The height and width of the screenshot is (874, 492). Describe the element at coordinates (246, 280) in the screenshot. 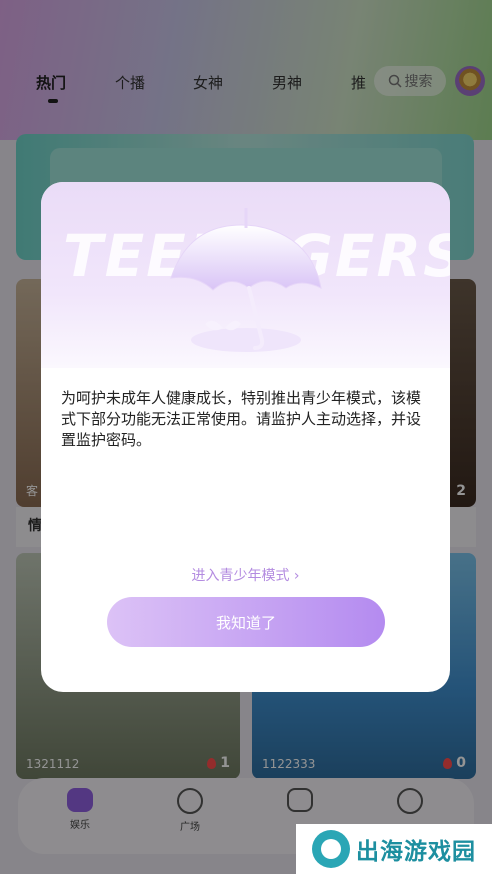

I see `umbrella-icon` at that location.